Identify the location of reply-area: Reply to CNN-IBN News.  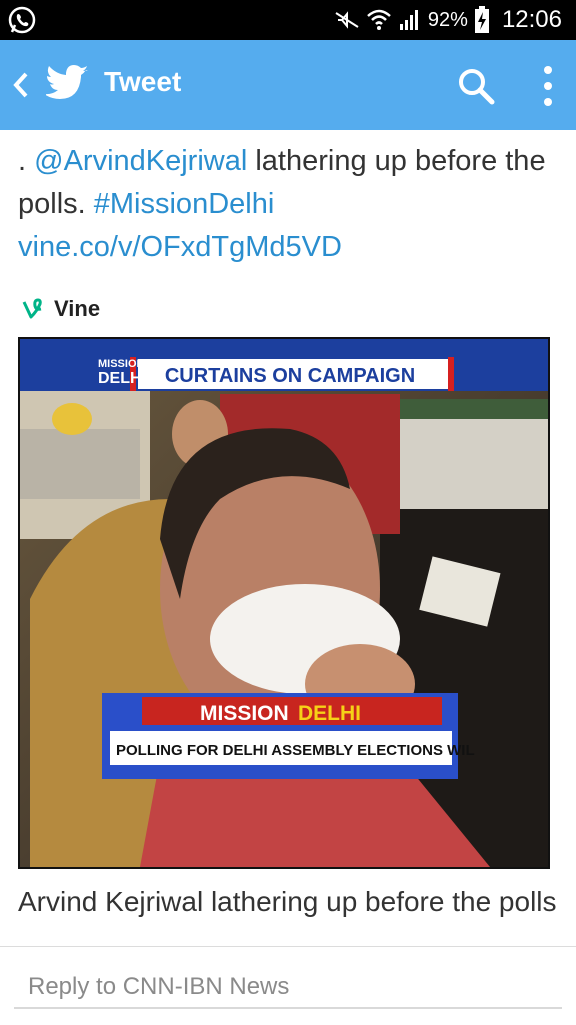
(288, 985).